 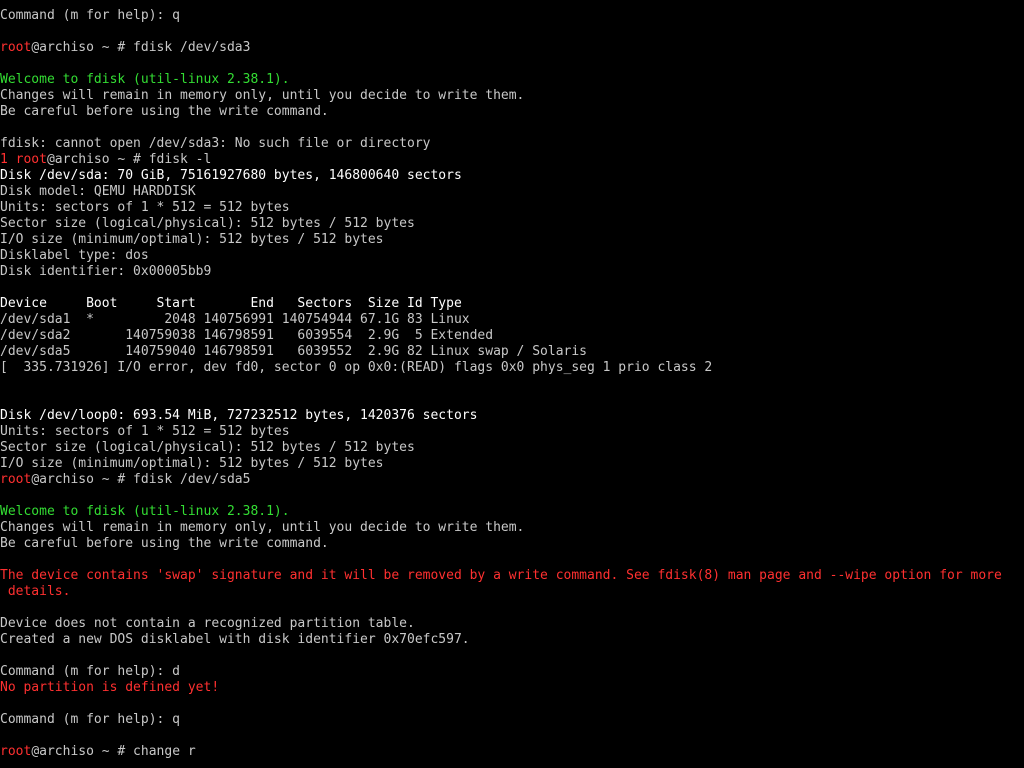 I want to click on terminal-text: Disk identifier: 0x00005bb9, so click(x=106, y=271).